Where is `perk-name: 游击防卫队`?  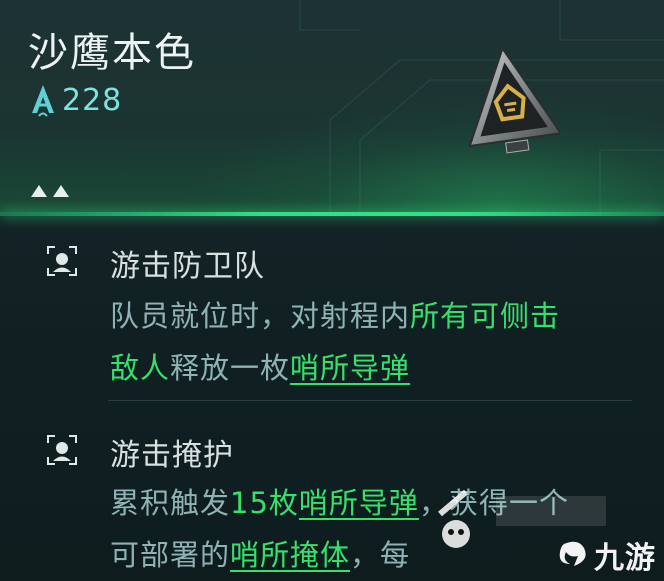
perk-name: 游击防卫队 is located at coordinates (187, 266).